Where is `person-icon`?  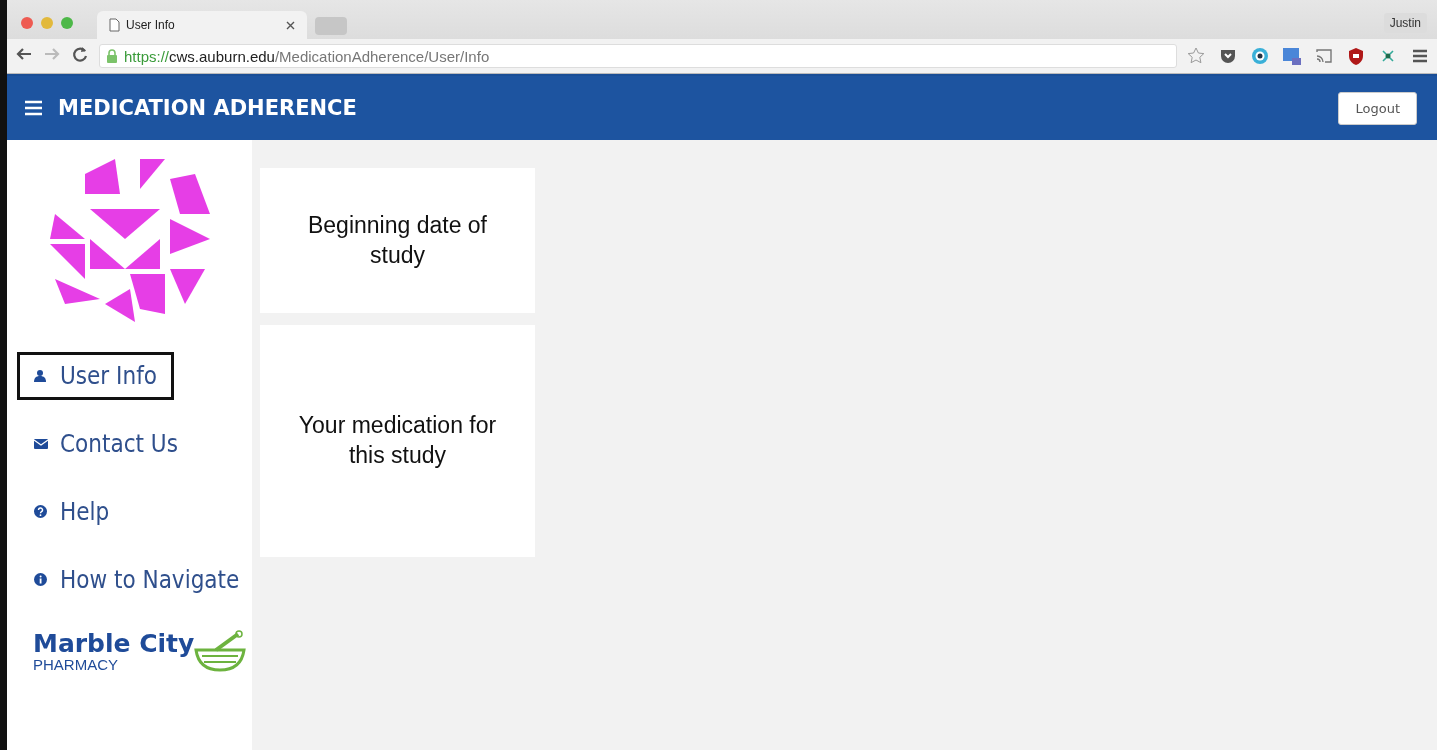
person-icon is located at coordinates (41, 376).